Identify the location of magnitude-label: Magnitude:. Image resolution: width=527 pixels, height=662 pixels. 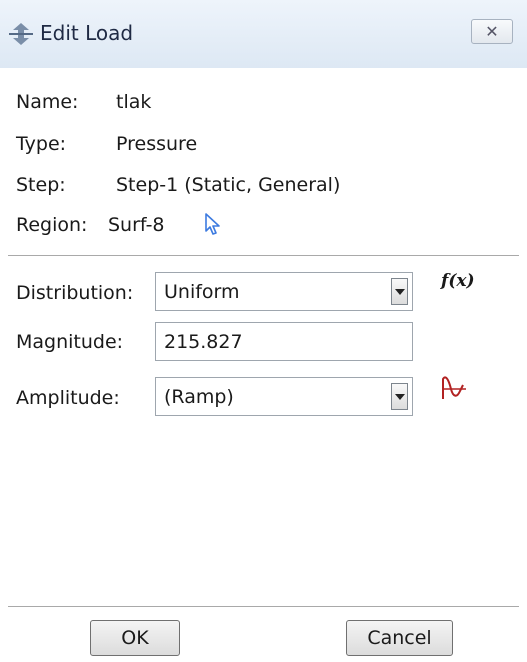
(70, 342).